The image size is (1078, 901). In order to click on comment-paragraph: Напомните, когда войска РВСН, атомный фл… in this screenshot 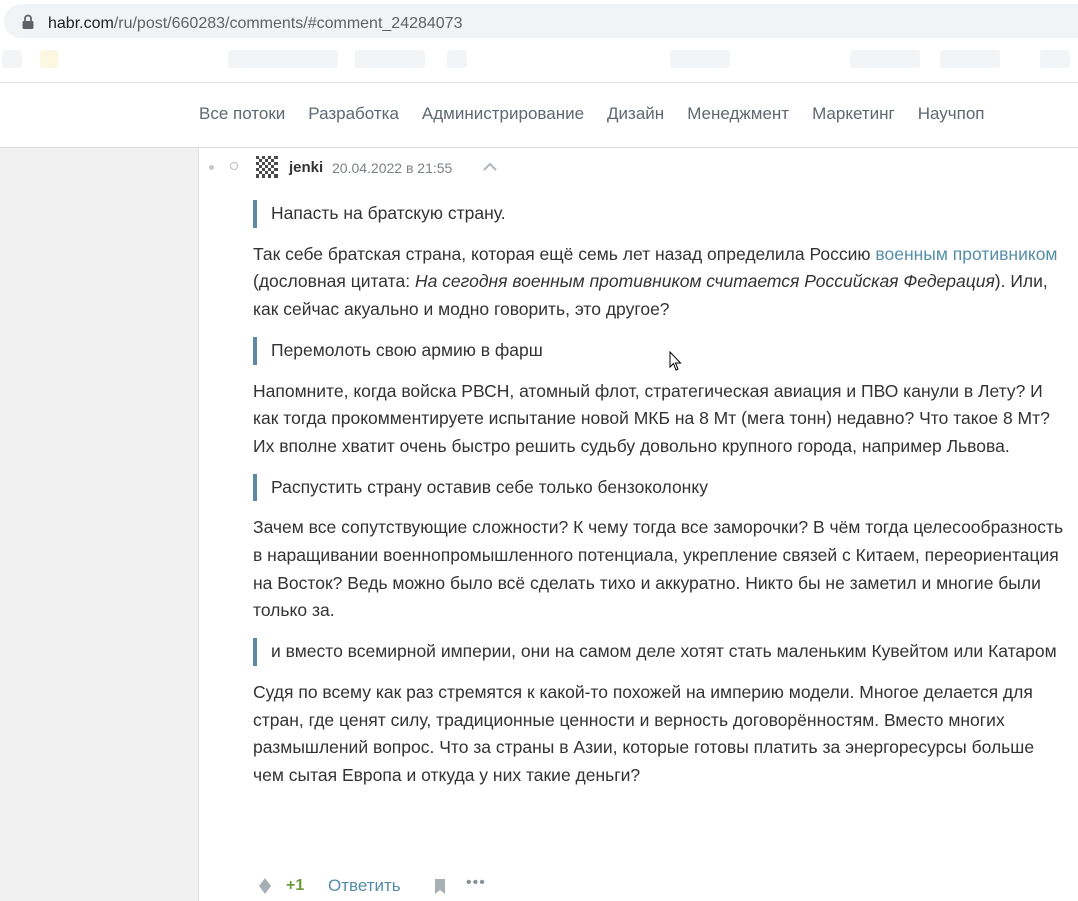, I will do `click(659, 419)`.